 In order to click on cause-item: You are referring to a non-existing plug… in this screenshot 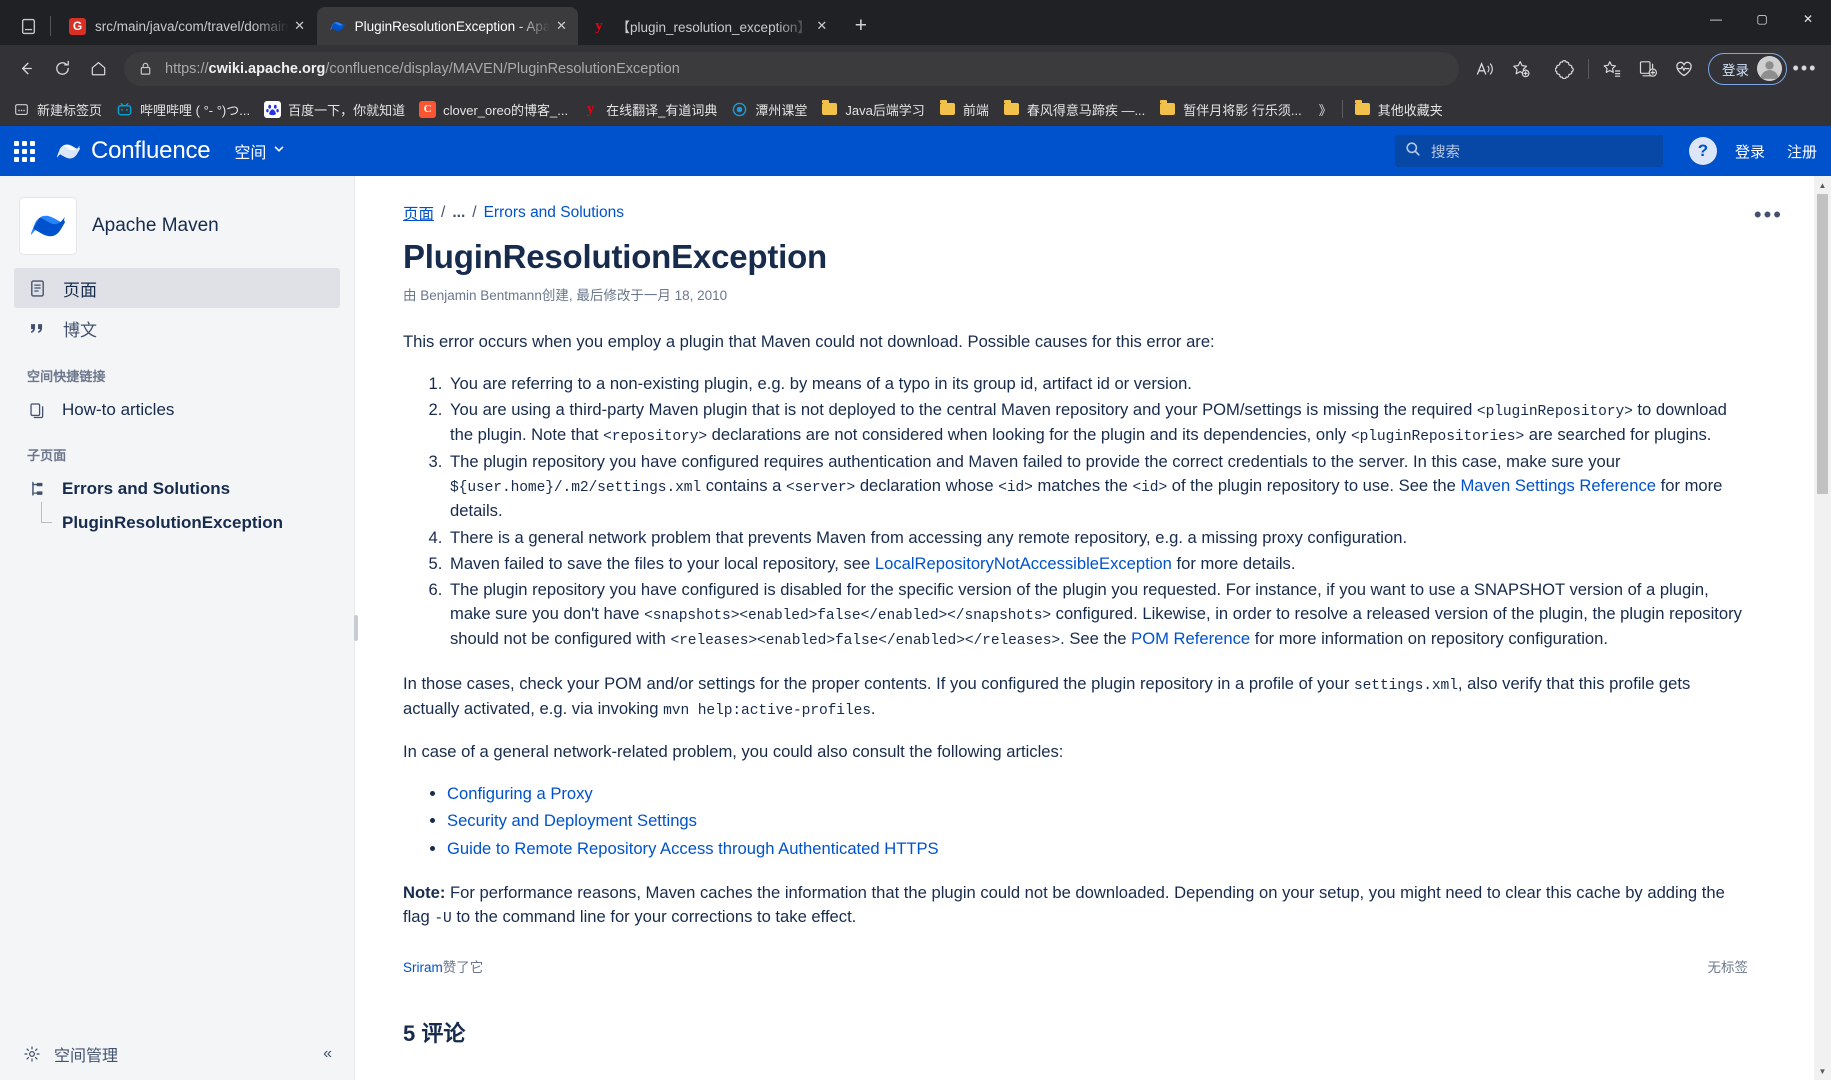, I will do `click(1097, 384)`.